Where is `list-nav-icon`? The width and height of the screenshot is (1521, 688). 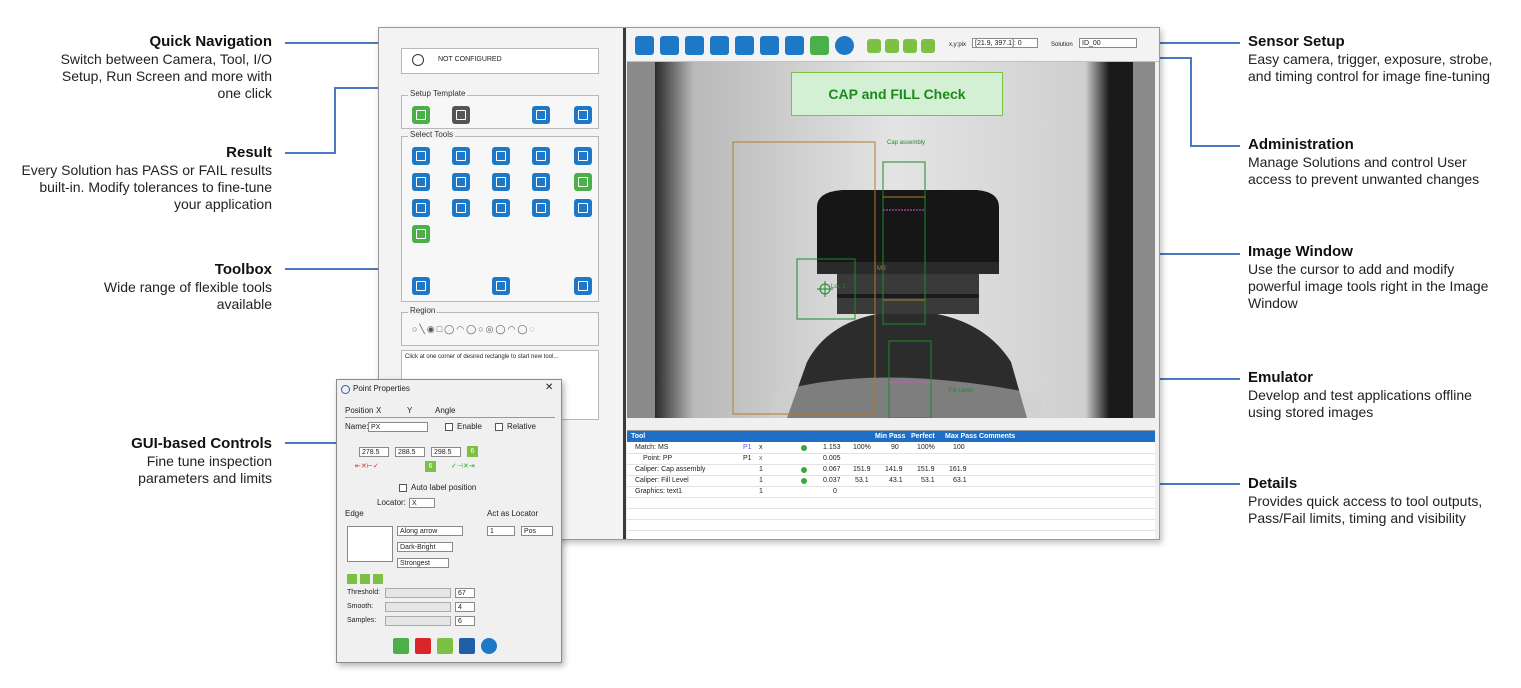 list-nav-icon is located at coordinates (669, 45).